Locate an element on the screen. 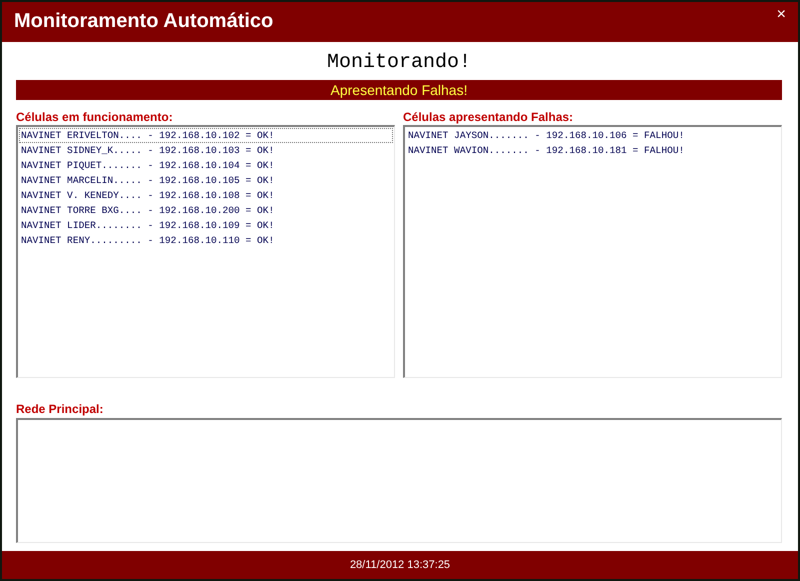 The height and width of the screenshot is (581, 800). list-item: NAVINET ERIVELTON.... - 192.168.10.102 = OK! is located at coordinates (206, 135).